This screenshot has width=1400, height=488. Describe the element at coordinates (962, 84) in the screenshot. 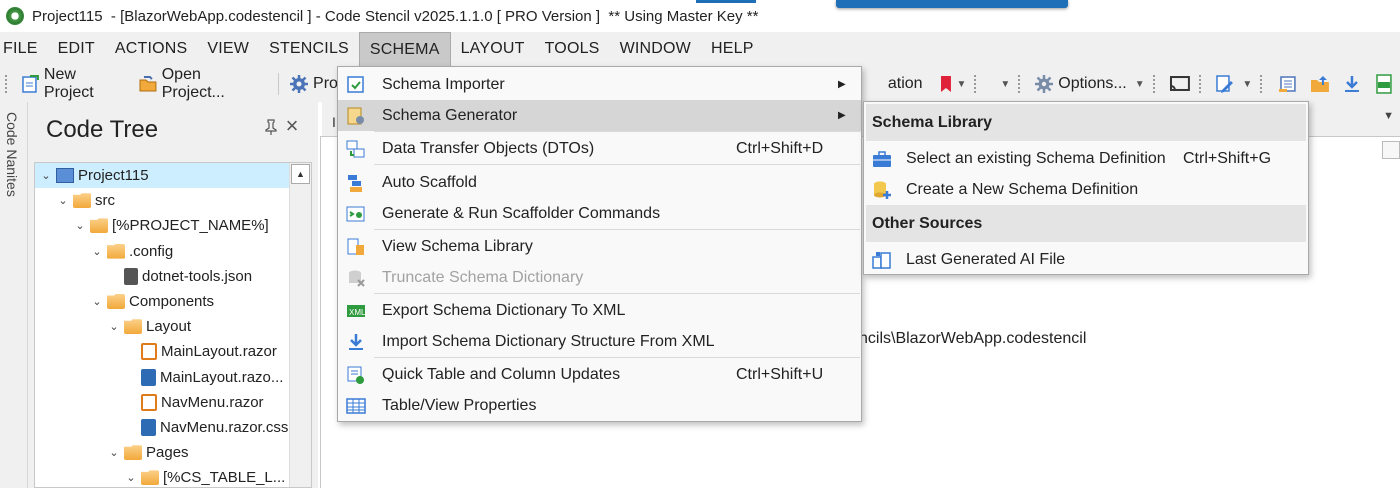

I see `bookmark-dropdown-icon: ▼` at that location.